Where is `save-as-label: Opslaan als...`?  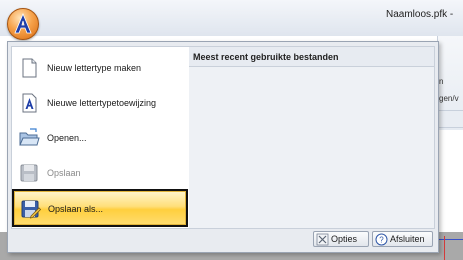 save-as-label: Opslaan als... is located at coordinates (76, 209).